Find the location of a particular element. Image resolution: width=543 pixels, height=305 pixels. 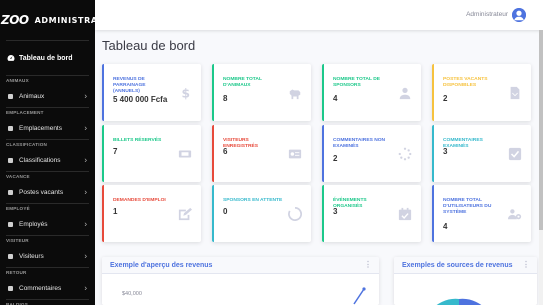

stat-card-value: 7 is located at coordinates (115, 151).